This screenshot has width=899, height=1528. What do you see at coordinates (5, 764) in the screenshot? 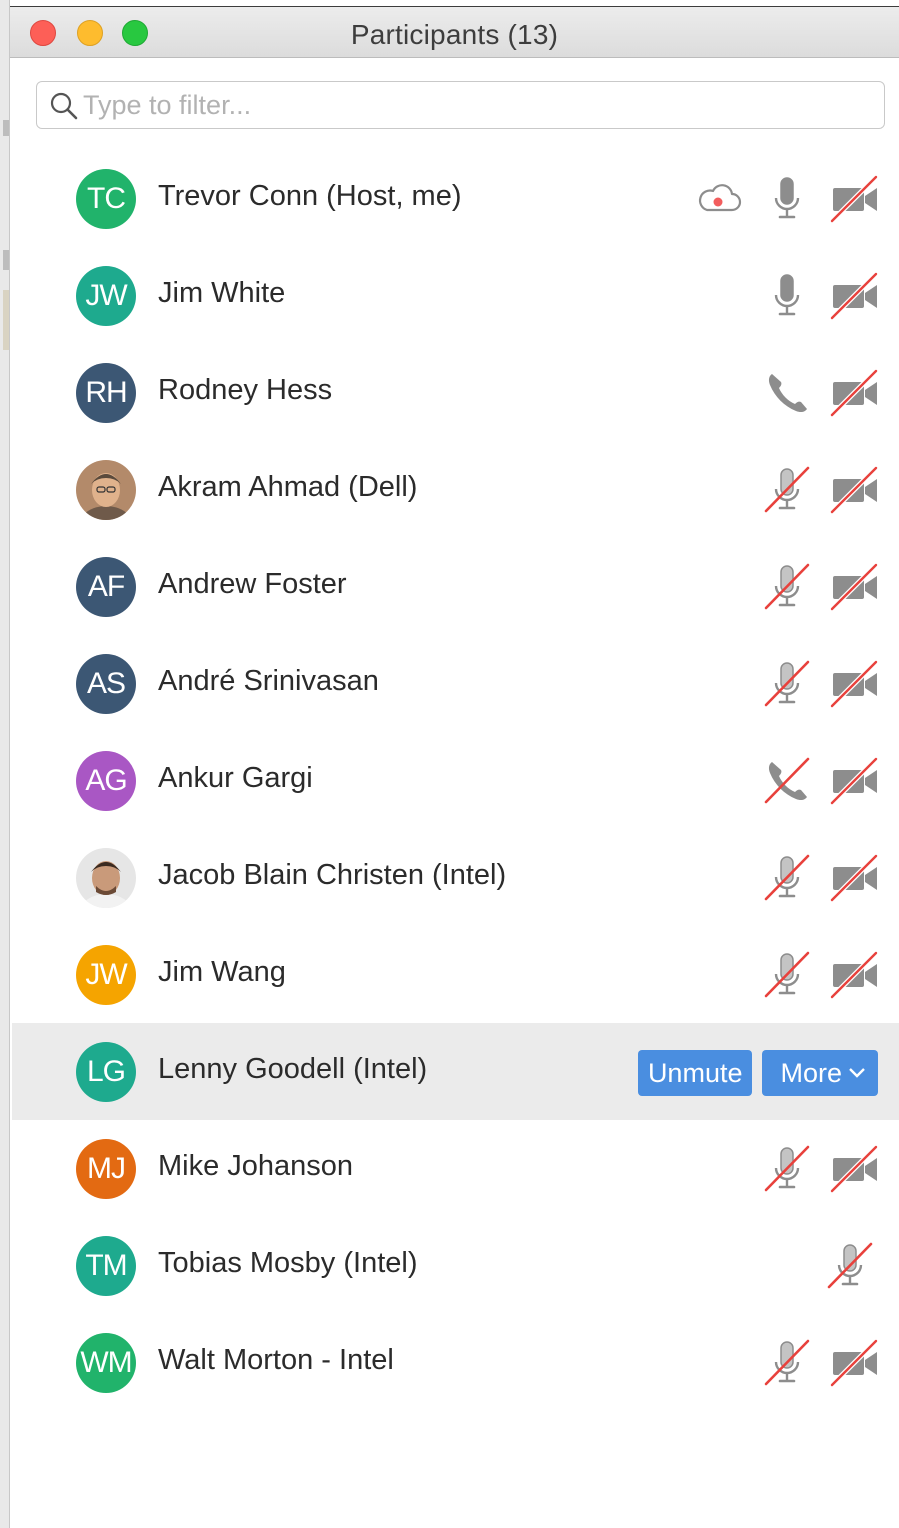
I see `background-window-edge` at bounding box center [5, 764].